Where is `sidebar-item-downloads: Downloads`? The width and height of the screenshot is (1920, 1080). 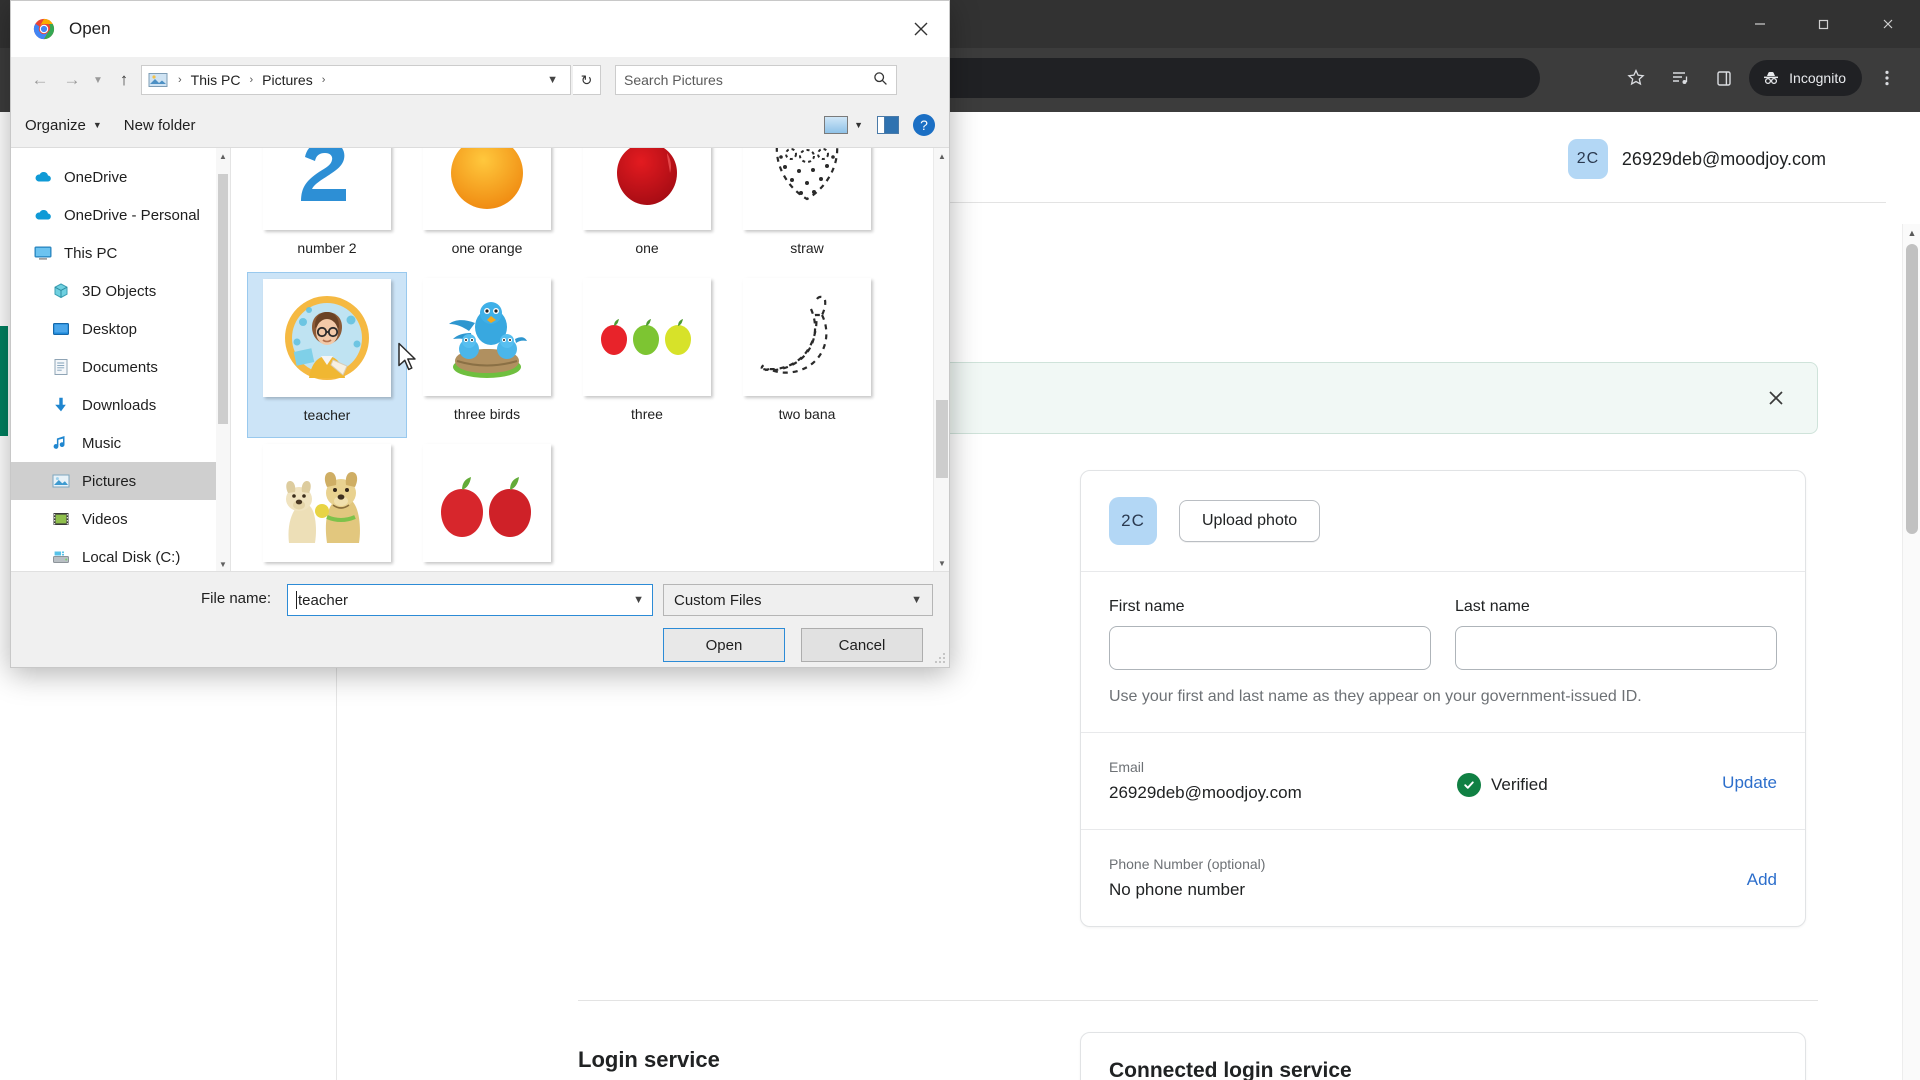
sidebar-item-downloads: Downloads is located at coordinates (120, 405).